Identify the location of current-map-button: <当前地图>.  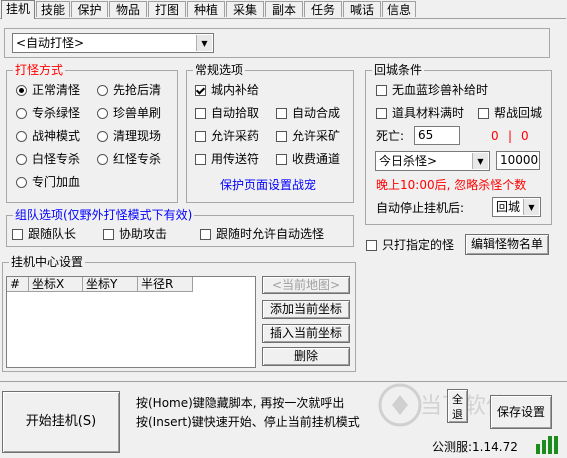
(306, 285).